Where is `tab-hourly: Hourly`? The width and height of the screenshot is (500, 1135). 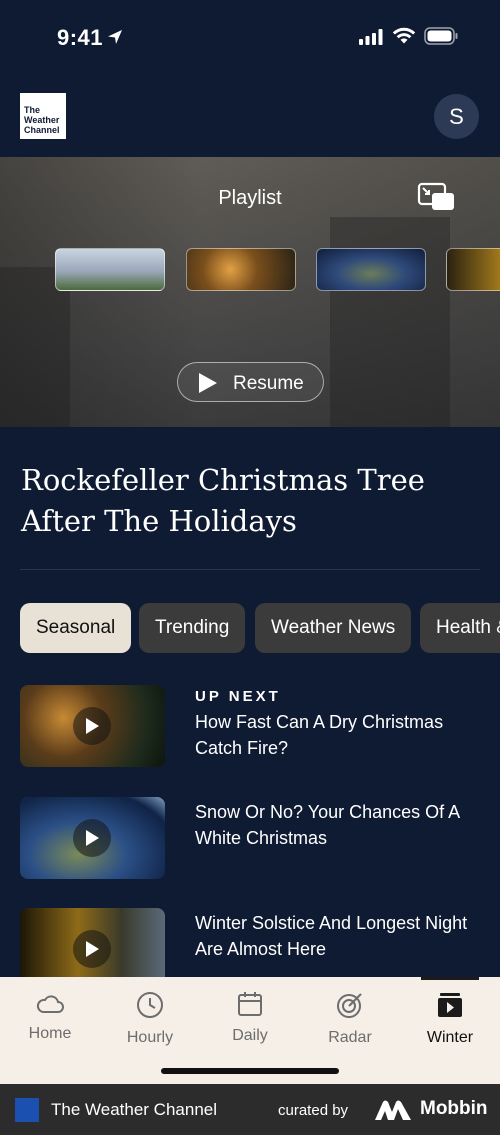 tab-hourly: Hourly is located at coordinates (150, 1025).